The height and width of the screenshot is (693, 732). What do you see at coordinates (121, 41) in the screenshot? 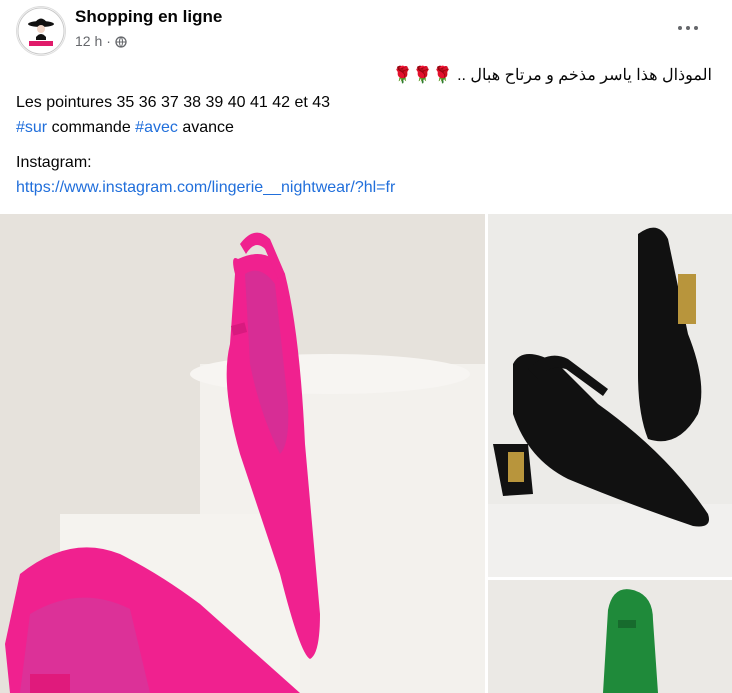
I see `globe-icon` at bounding box center [121, 41].